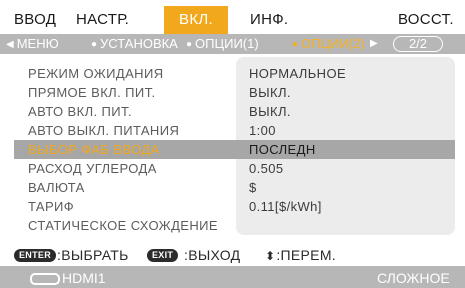 The width and height of the screenshot is (465, 288). I want to click on menu-row-currency: ВАЛЮТА $, so click(234, 187).